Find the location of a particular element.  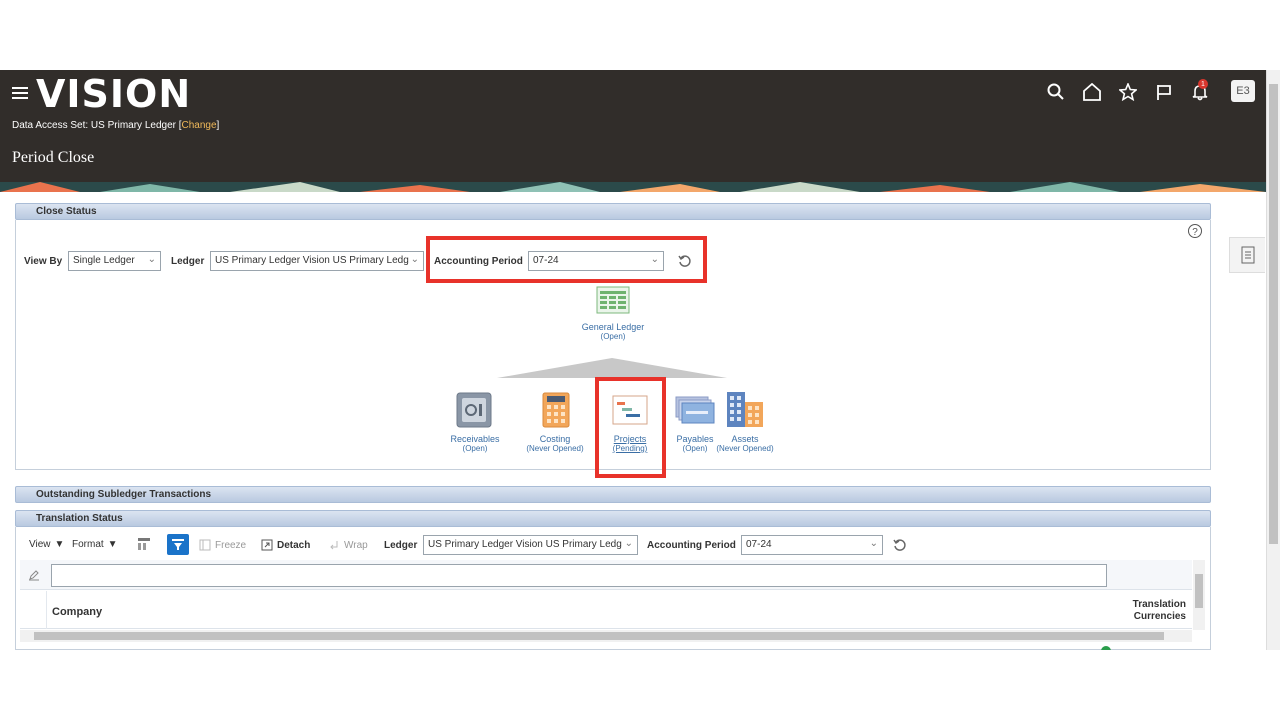

translation-period-label: Accounting Period is located at coordinates (691, 545).